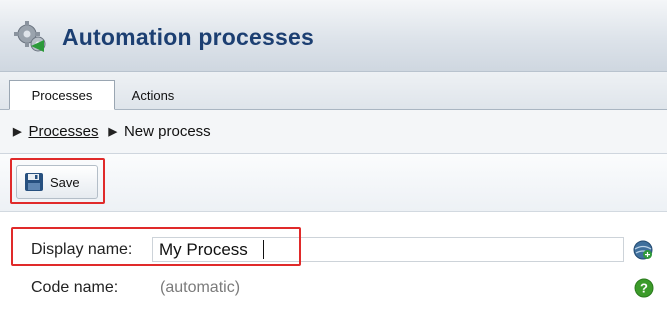 The image size is (667, 310). Describe the element at coordinates (34, 182) in the screenshot. I see `floppy-disk-icon` at that location.